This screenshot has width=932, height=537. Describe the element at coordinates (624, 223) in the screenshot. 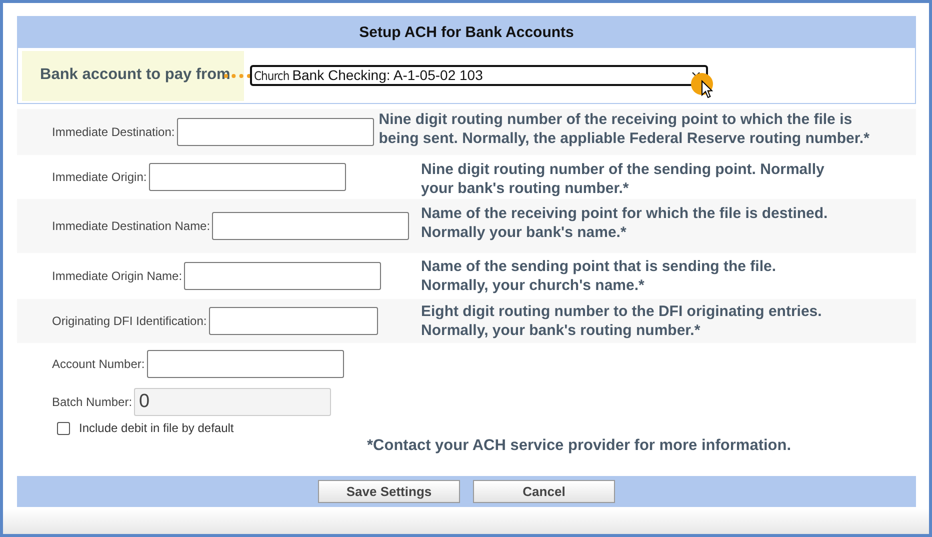

I see `help-text: Name of the receiving point for which the file is destined. Normally your bank's name.*` at that location.